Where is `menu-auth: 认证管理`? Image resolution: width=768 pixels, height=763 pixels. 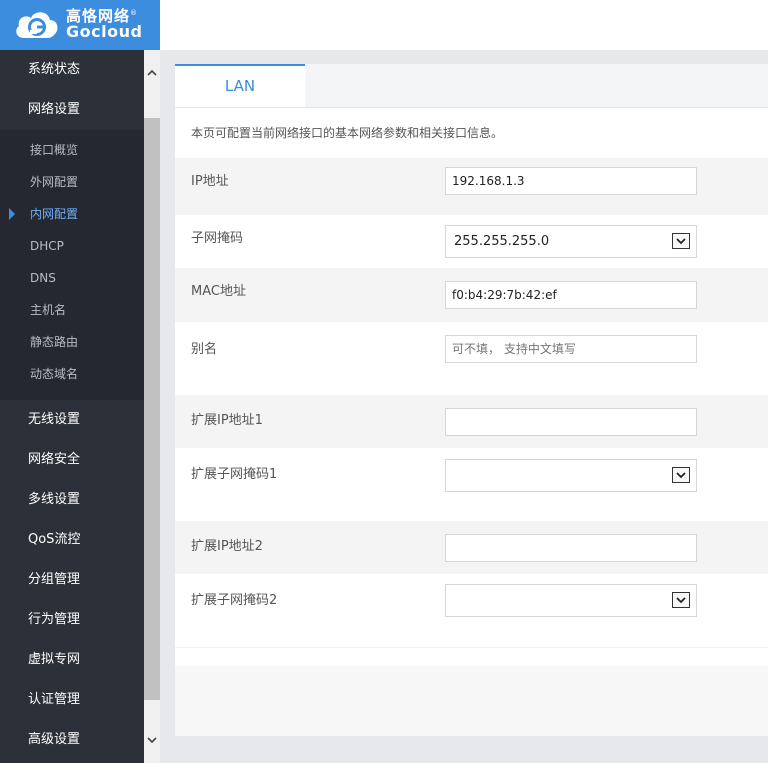
menu-auth: 认证管理 is located at coordinates (72, 700).